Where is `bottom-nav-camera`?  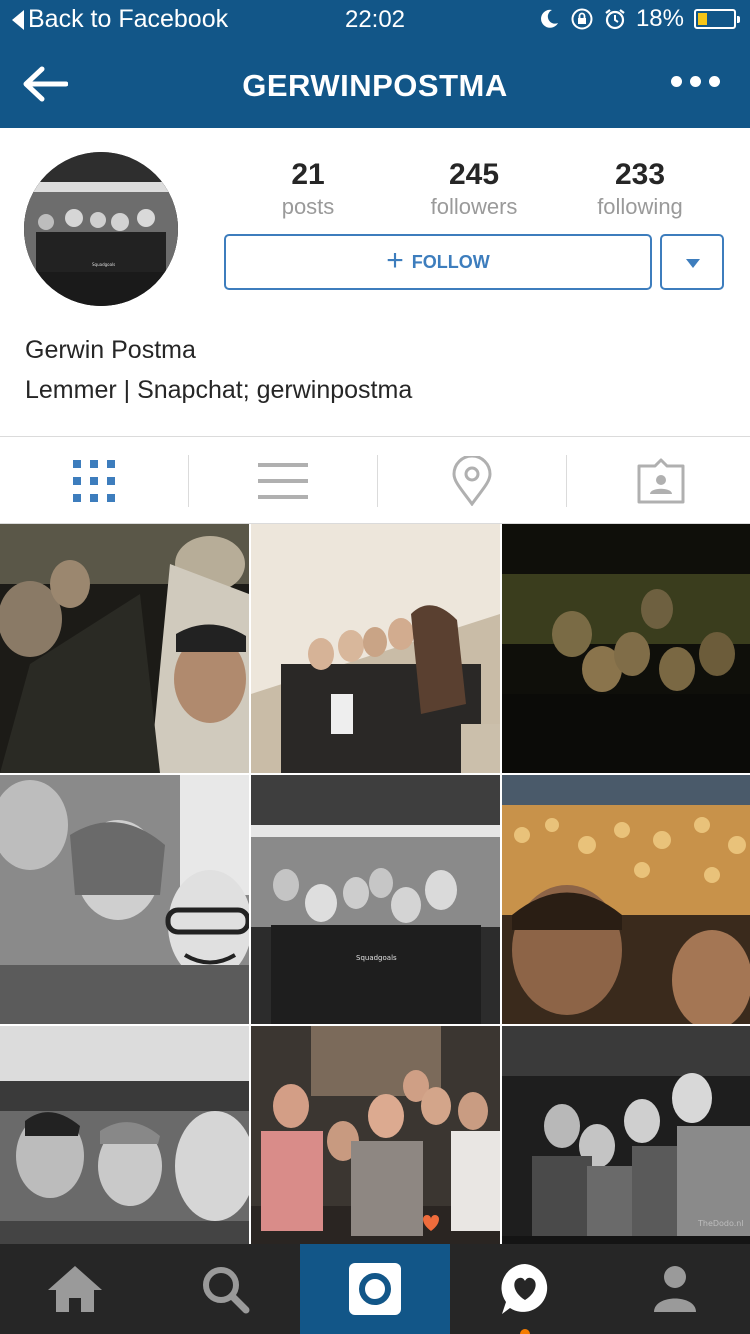 bottom-nav-camera is located at coordinates (375, 1289).